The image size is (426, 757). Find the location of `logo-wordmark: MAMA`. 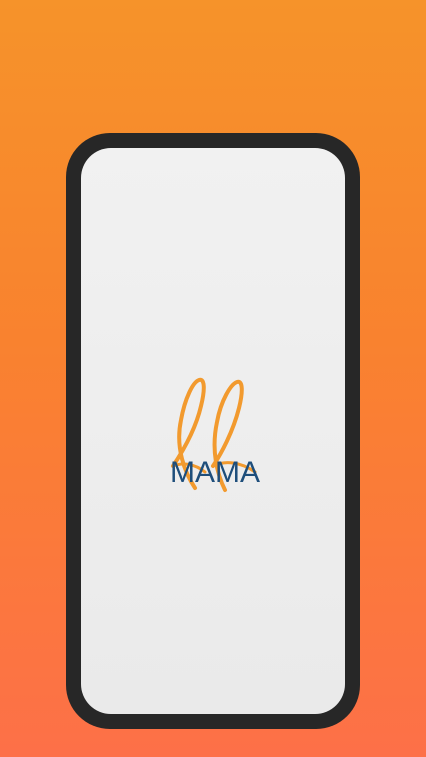

logo-wordmark: MAMA is located at coordinates (215, 473).